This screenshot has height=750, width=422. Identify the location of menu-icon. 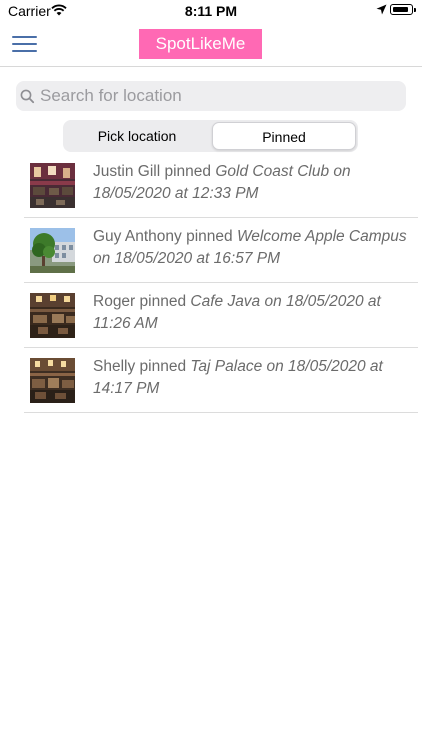
(25, 44).